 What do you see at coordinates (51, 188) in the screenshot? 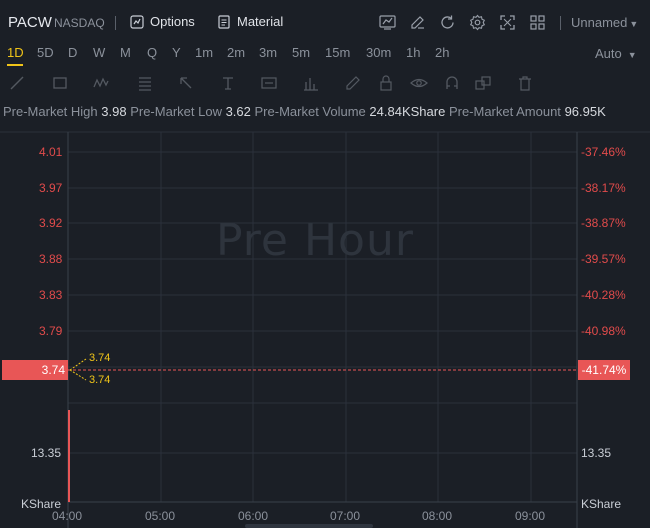
I see `price-axis-label: 3.97` at bounding box center [51, 188].